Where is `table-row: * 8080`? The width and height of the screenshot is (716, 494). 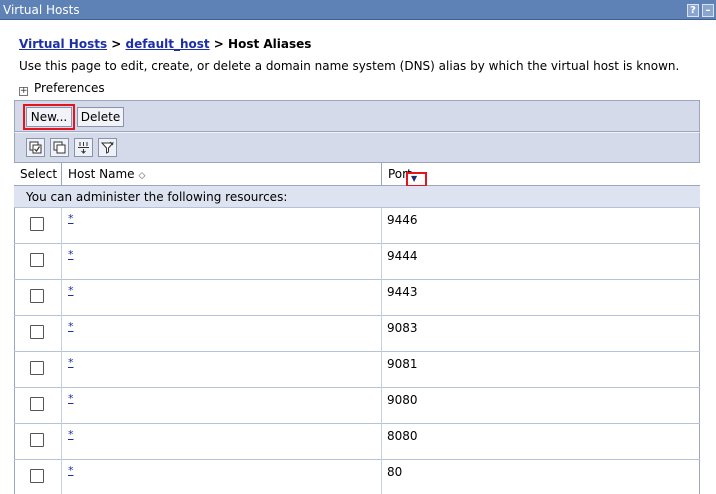
table-row: * 8080 is located at coordinates (357, 442).